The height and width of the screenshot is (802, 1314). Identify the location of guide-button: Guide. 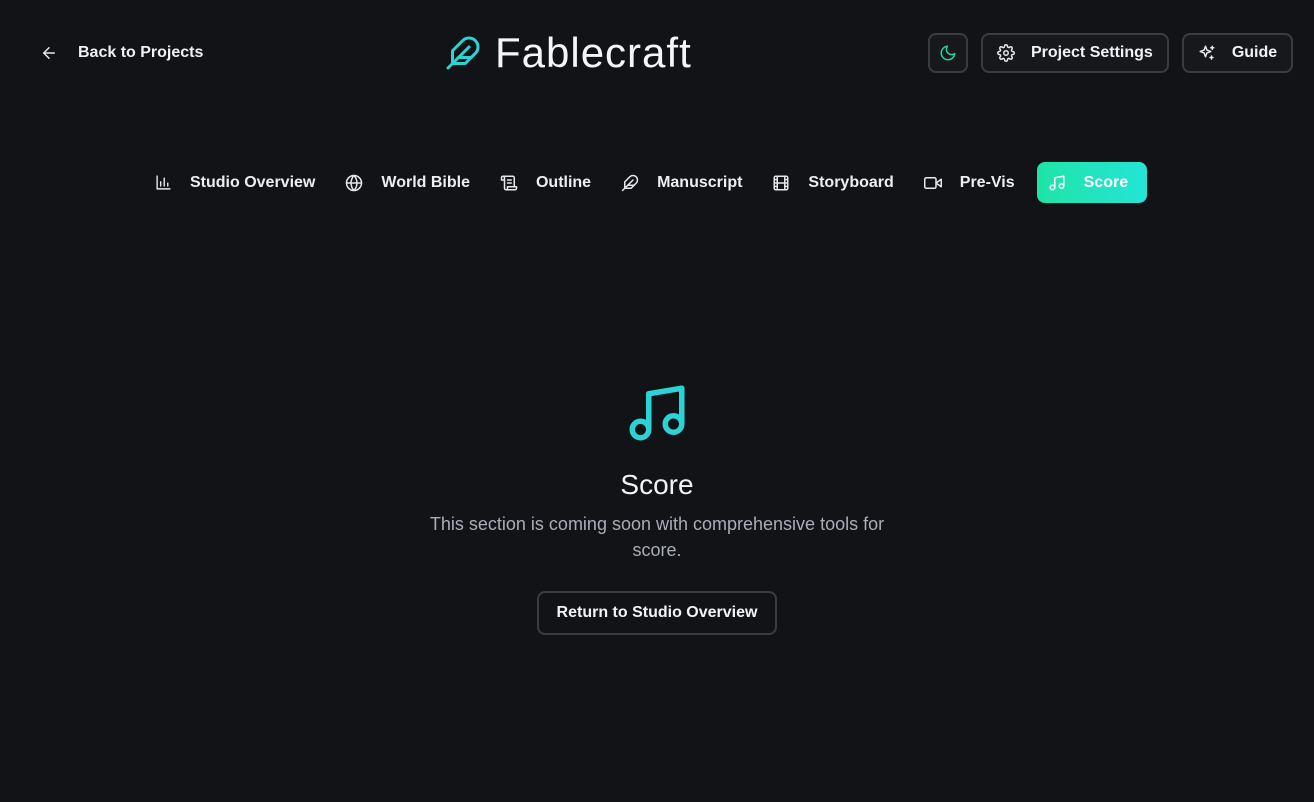
(1237, 53).